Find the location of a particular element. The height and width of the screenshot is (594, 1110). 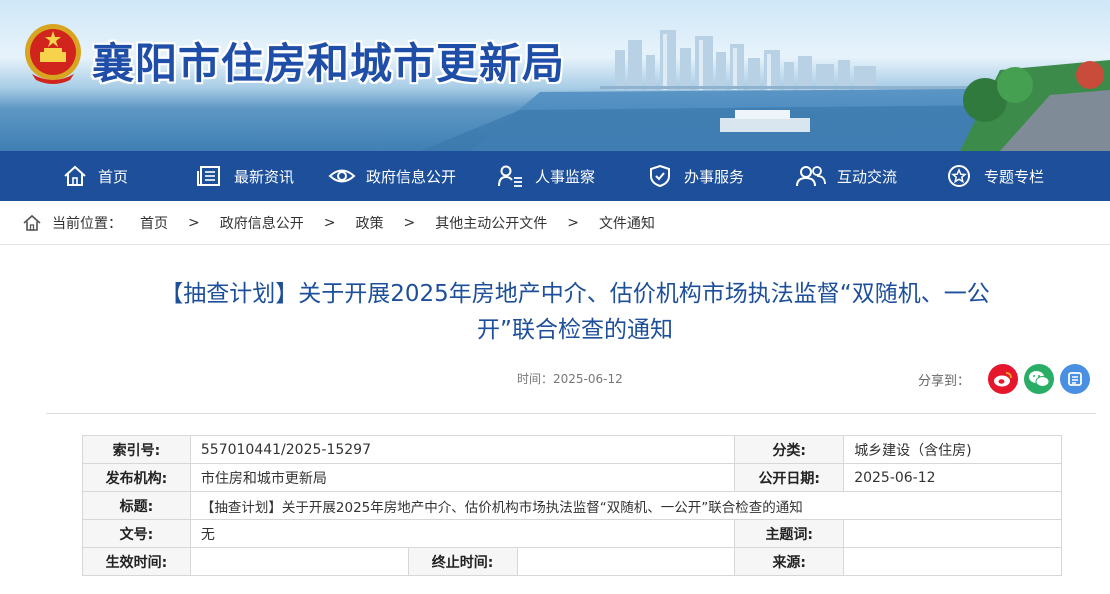

docno-label: 文号: is located at coordinates (136, 533).